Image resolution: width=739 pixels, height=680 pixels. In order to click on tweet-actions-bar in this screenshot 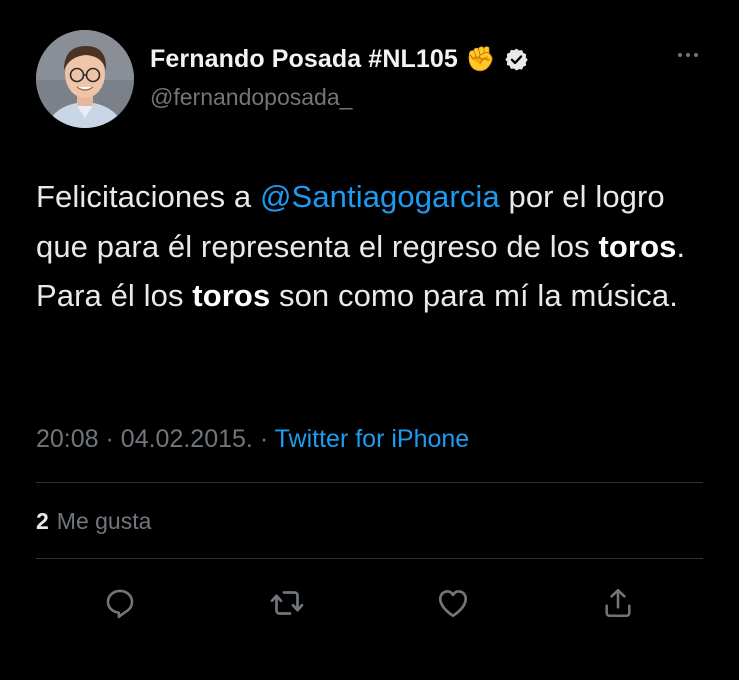, I will do `click(369, 603)`.